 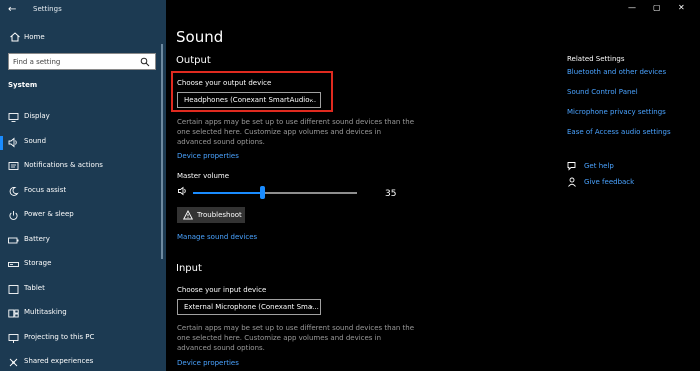 What do you see at coordinates (311, 306) in the screenshot?
I see `chevron-down-icon: ⌄` at bounding box center [311, 306].